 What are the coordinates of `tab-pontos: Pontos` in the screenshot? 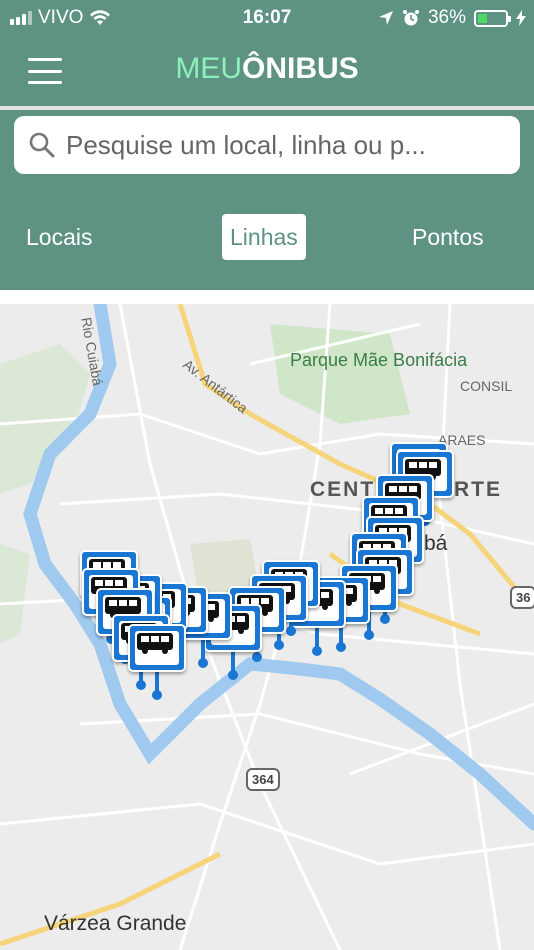 It's located at (448, 237).